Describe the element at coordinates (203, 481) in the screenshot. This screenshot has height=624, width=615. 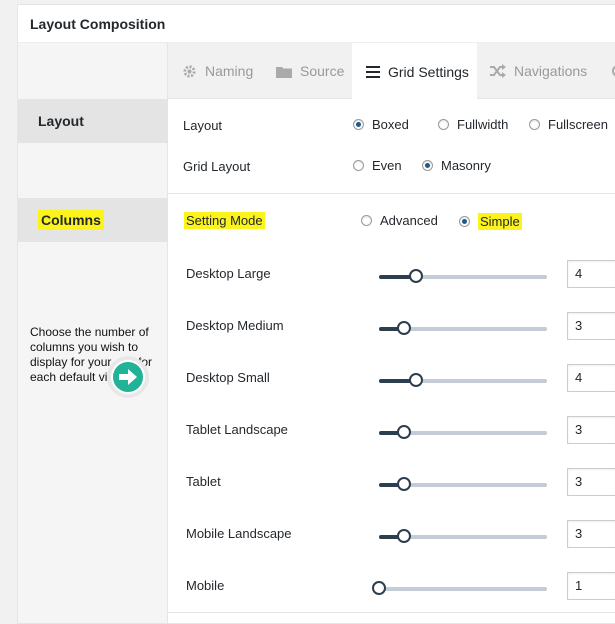
I see `slider-label: Tablet` at that location.